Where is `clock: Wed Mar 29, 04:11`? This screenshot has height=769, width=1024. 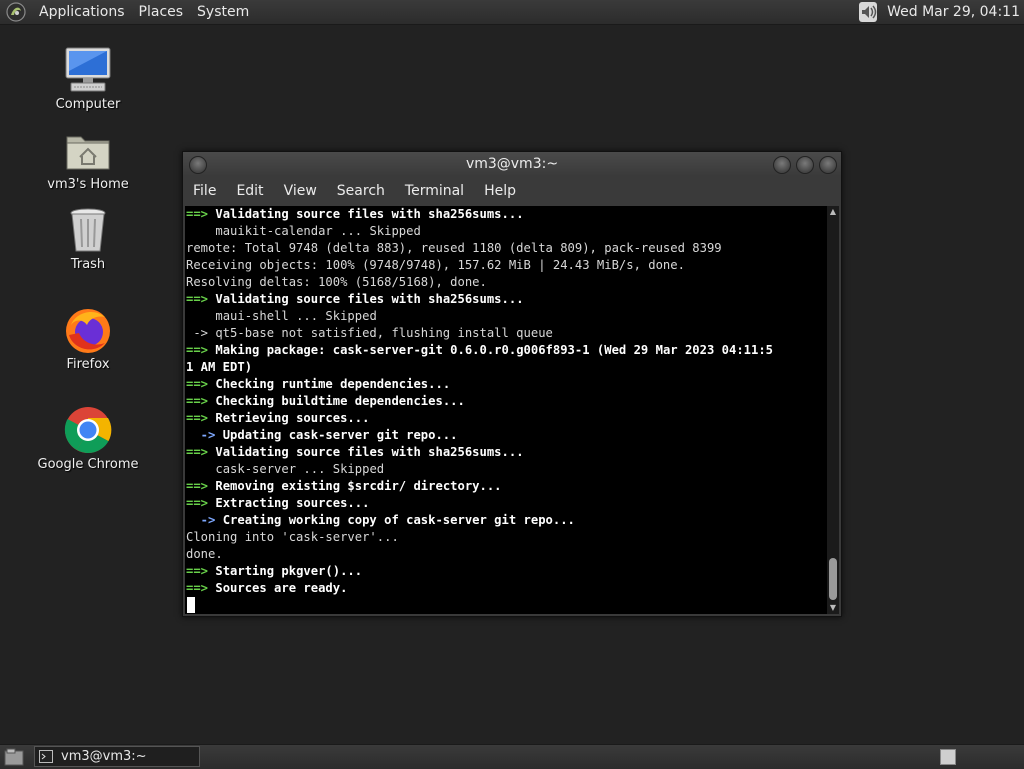 clock: Wed Mar 29, 04:11 is located at coordinates (955, 12).